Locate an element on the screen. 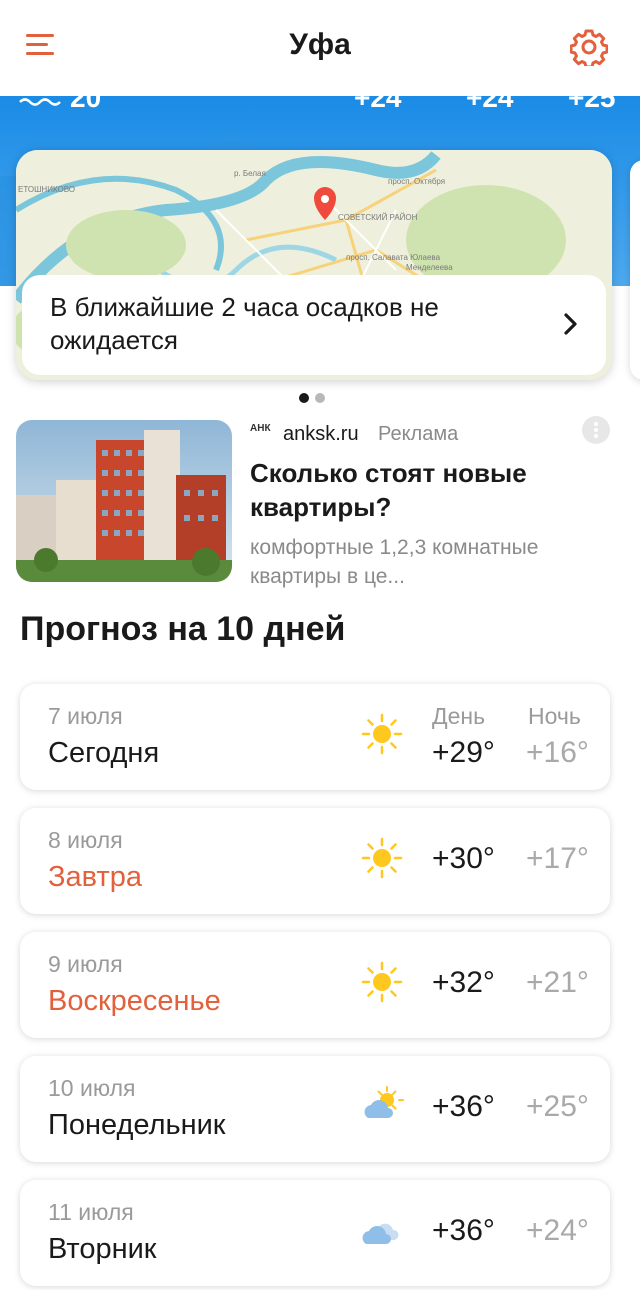 This screenshot has height=1290, width=640. forecast-date: 8 июля is located at coordinates (85, 840).